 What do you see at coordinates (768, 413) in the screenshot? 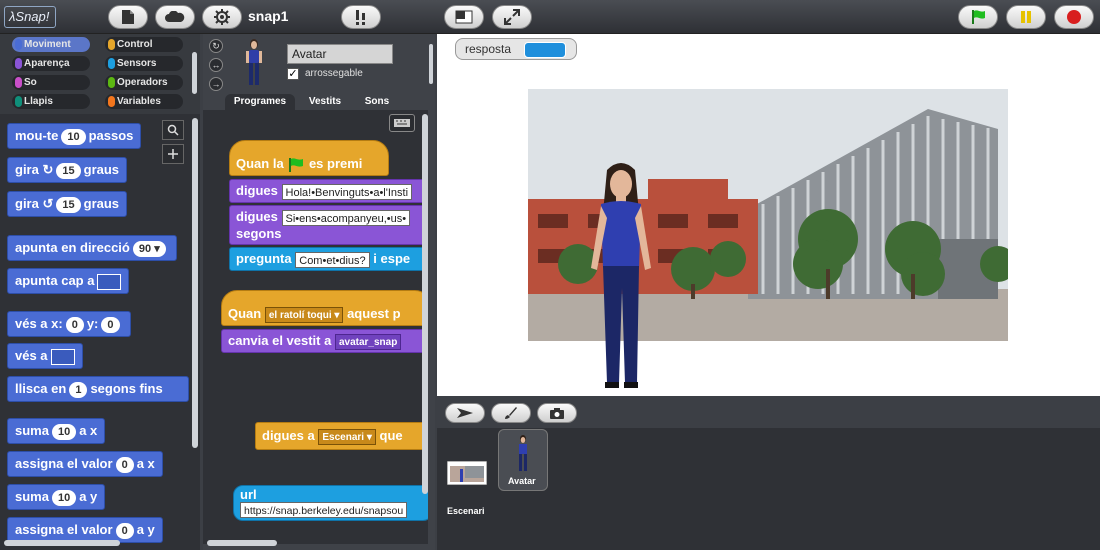
I see `corral-toolbar` at bounding box center [768, 413].